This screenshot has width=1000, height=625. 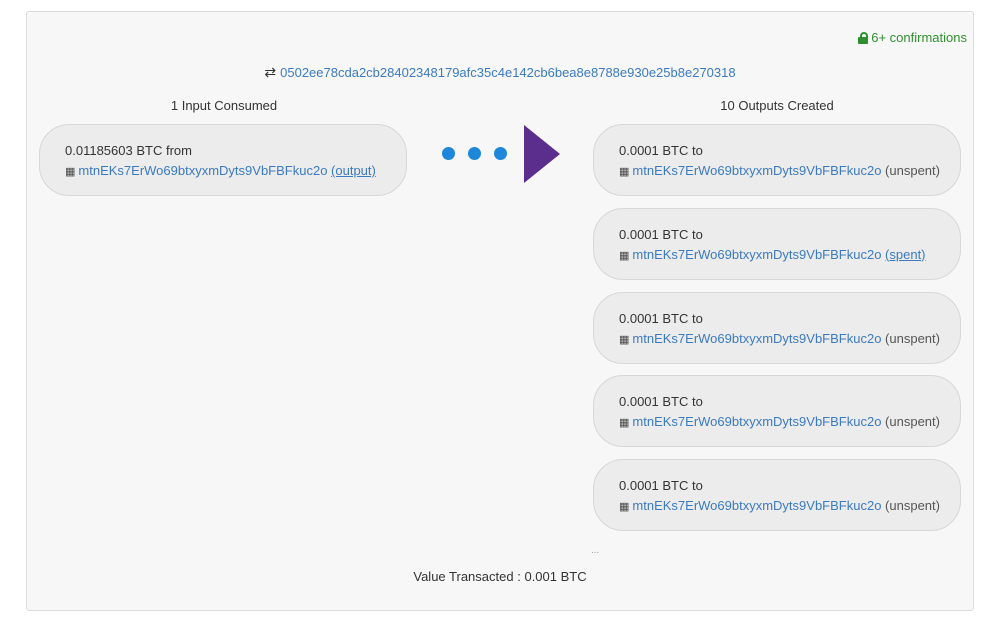 What do you see at coordinates (542, 154) in the screenshot?
I see `flow-arrow-icon` at bounding box center [542, 154].